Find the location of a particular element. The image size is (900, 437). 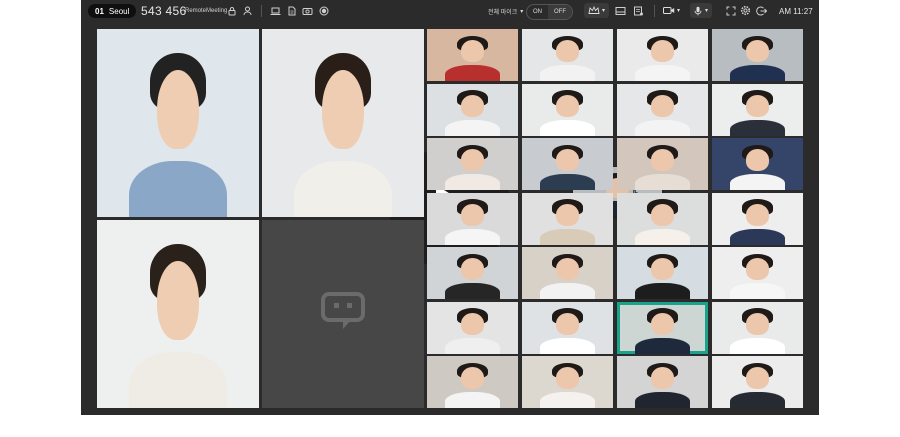

toggle-on-option: ON is located at coordinates (537, 12).